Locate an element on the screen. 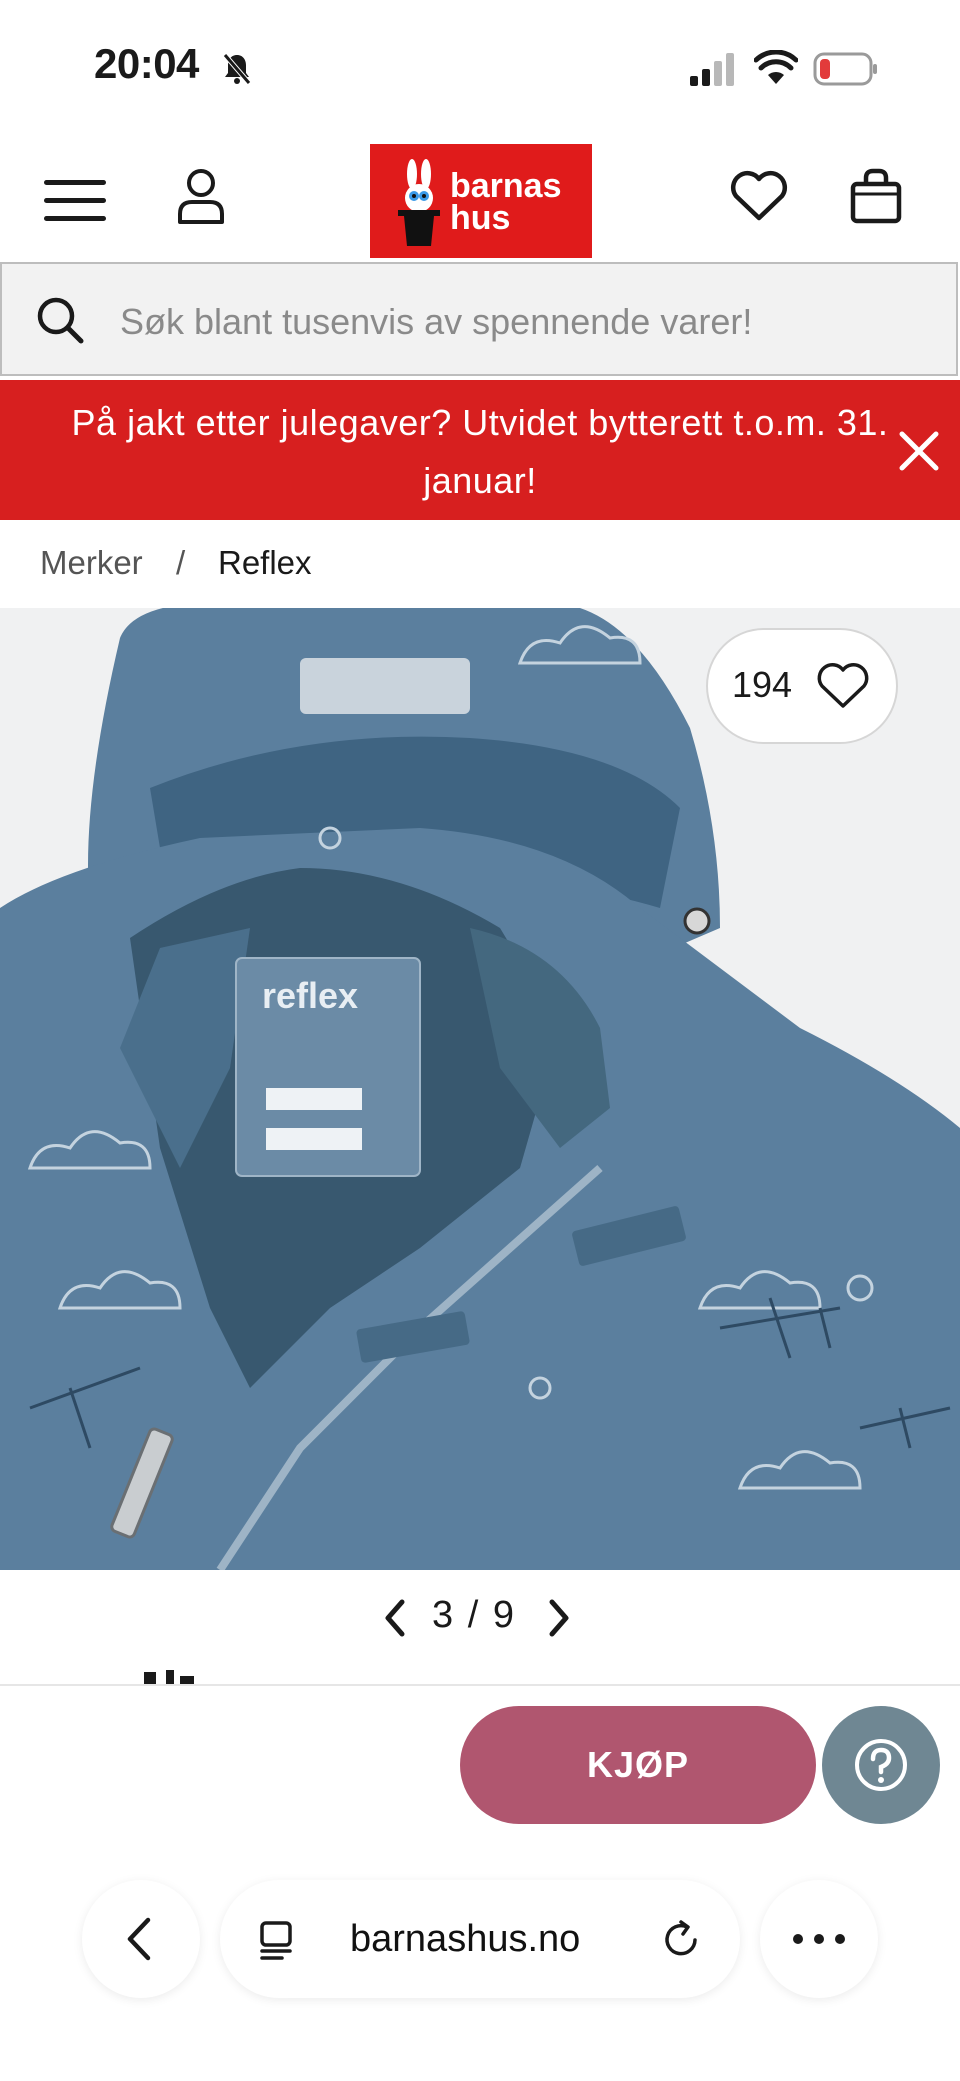 Image resolution: width=960 pixels, height=2081 pixels. cellular-signal-icon is located at coordinates (712, 69).